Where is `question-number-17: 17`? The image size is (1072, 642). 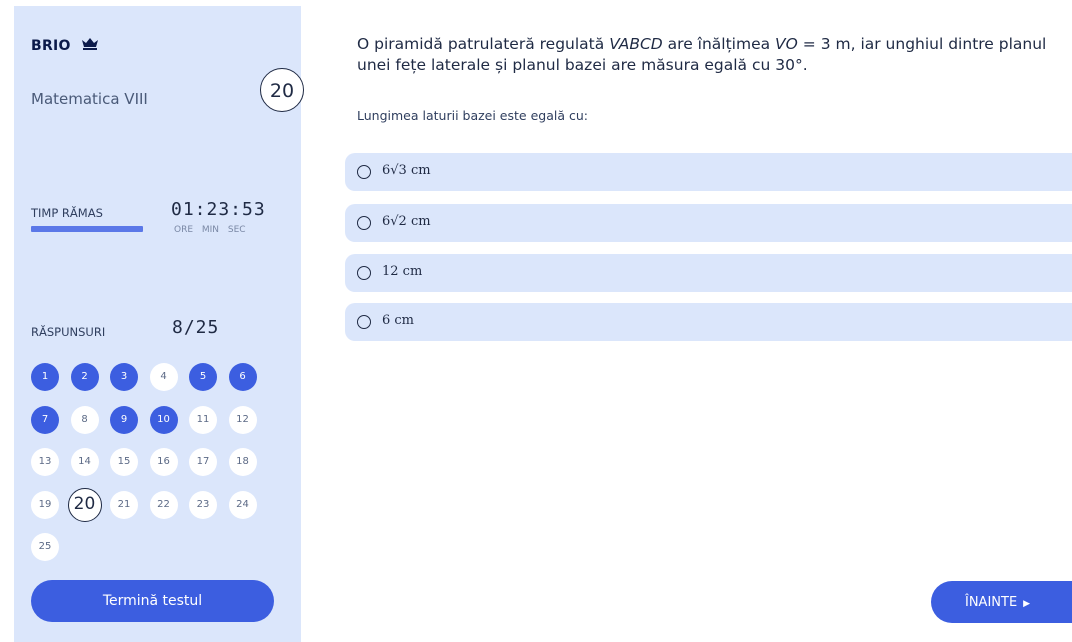 question-number-17: 17 is located at coordinates (203, 462).